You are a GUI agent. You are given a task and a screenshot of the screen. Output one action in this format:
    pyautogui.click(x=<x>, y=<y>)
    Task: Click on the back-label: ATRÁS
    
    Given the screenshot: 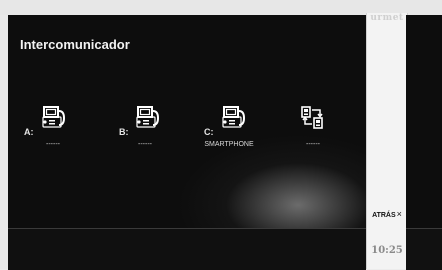 What is the action you would take?
    pyautogui.click(x=384, y=215)
    